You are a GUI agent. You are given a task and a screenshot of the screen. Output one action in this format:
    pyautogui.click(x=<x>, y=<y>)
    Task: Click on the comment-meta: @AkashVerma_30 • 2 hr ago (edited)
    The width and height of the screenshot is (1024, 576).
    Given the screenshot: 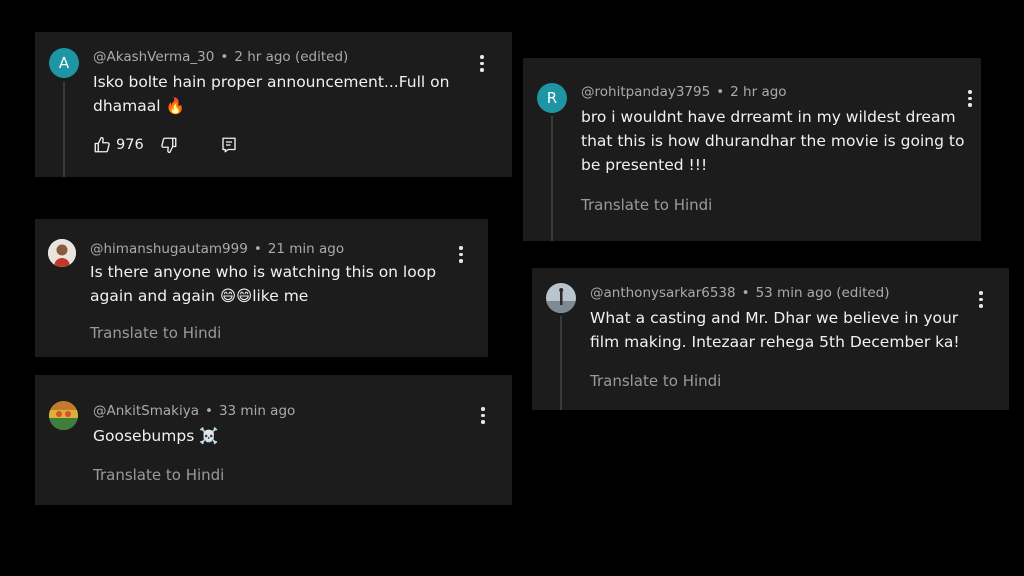 What is the action you would take?
    pyautogui.click(x=220, y=57)
    